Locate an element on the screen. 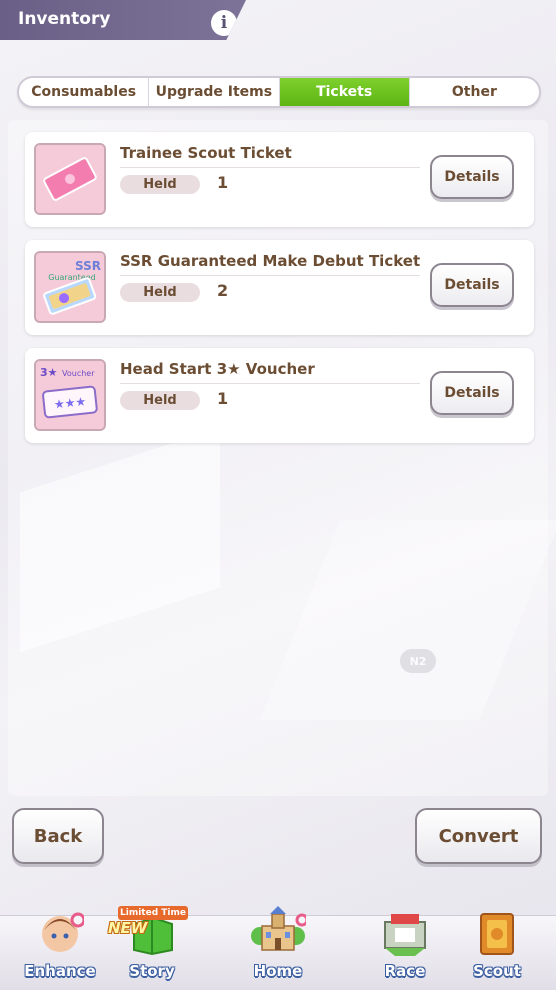 This screenshot has height=990, width=556. scout-icon is located at coordinates (497, 934).